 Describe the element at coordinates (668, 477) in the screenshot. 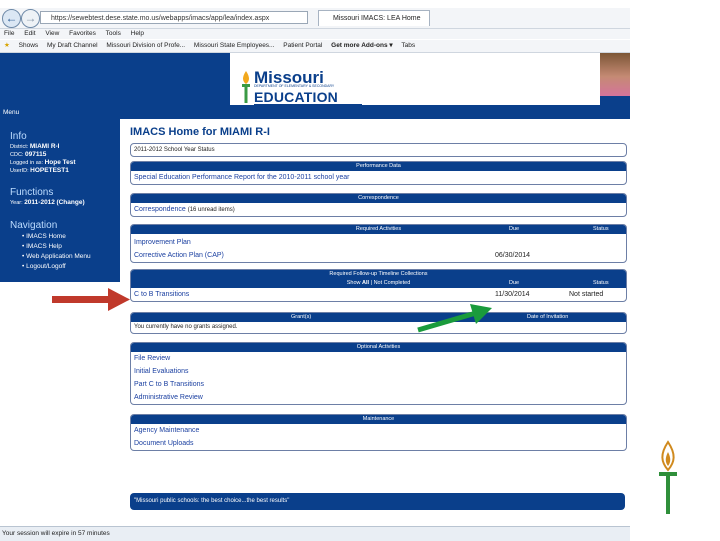

I see `torch-decoration-icon` at that location.